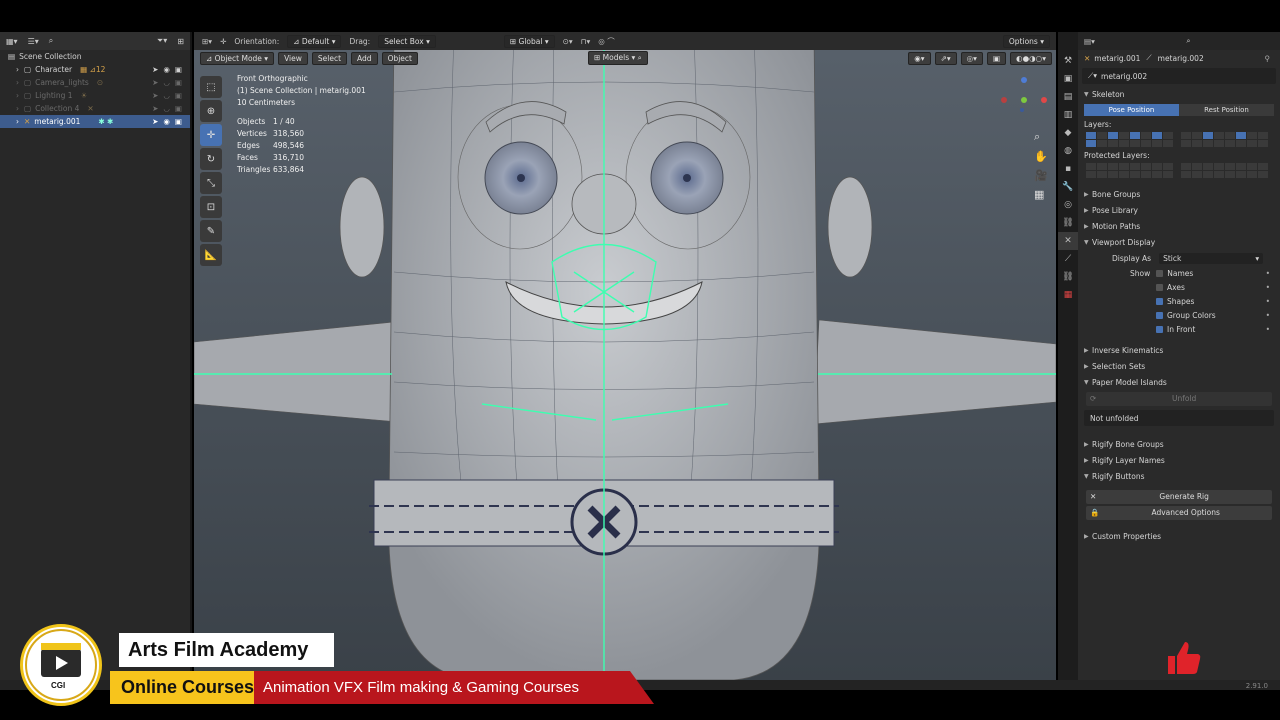  Describe the element at coordinates (1179, 497) in the screenshot. I see `generate-rig-button: ✕ Generate Rig` at that location.